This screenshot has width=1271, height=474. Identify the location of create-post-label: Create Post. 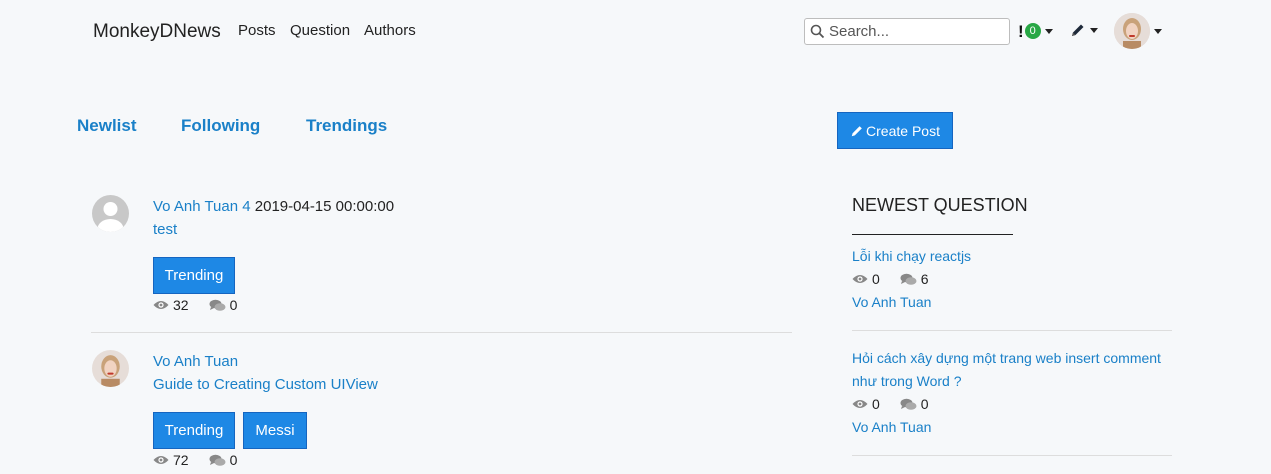
(903, 130).